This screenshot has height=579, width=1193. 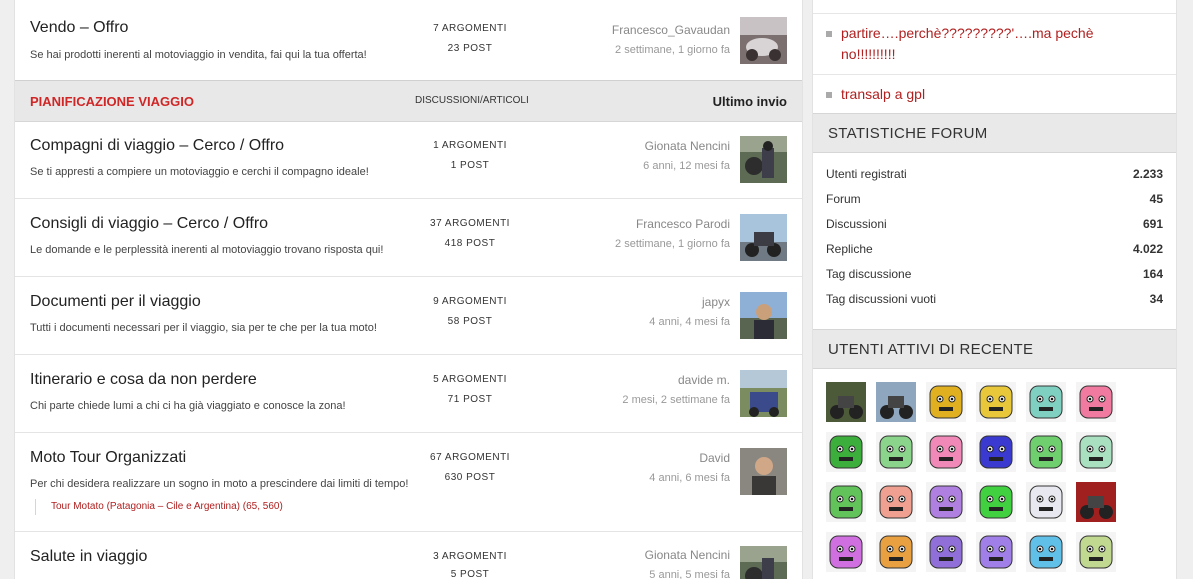 What do you see at coordinates (88, 557) in the screenshot?
I see `forum-title: Salute in viaggio` at bounding box center [88, 557].